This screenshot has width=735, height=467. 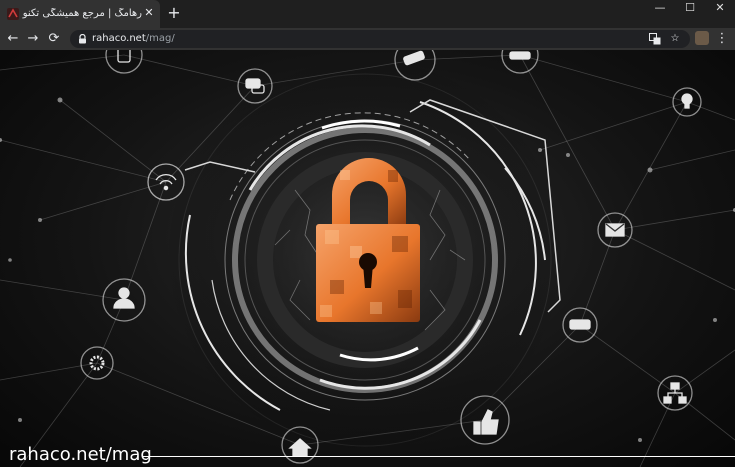 I want to click on close-window-button: ✕, so click(x=720, y=9).